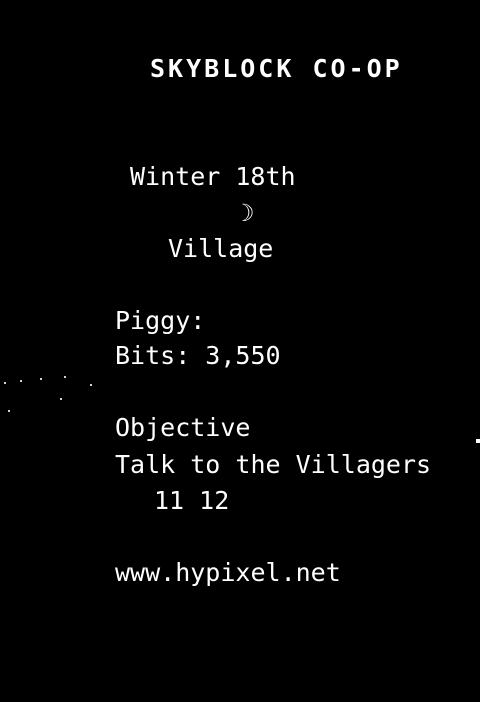 The width and height of the screenshot is (480, 702). What do you see at coordinates (276, 68) in the screenshot?
I see `scoreboard-title: SKYBLOCK CO-OP` at bounding box center [276, 68].